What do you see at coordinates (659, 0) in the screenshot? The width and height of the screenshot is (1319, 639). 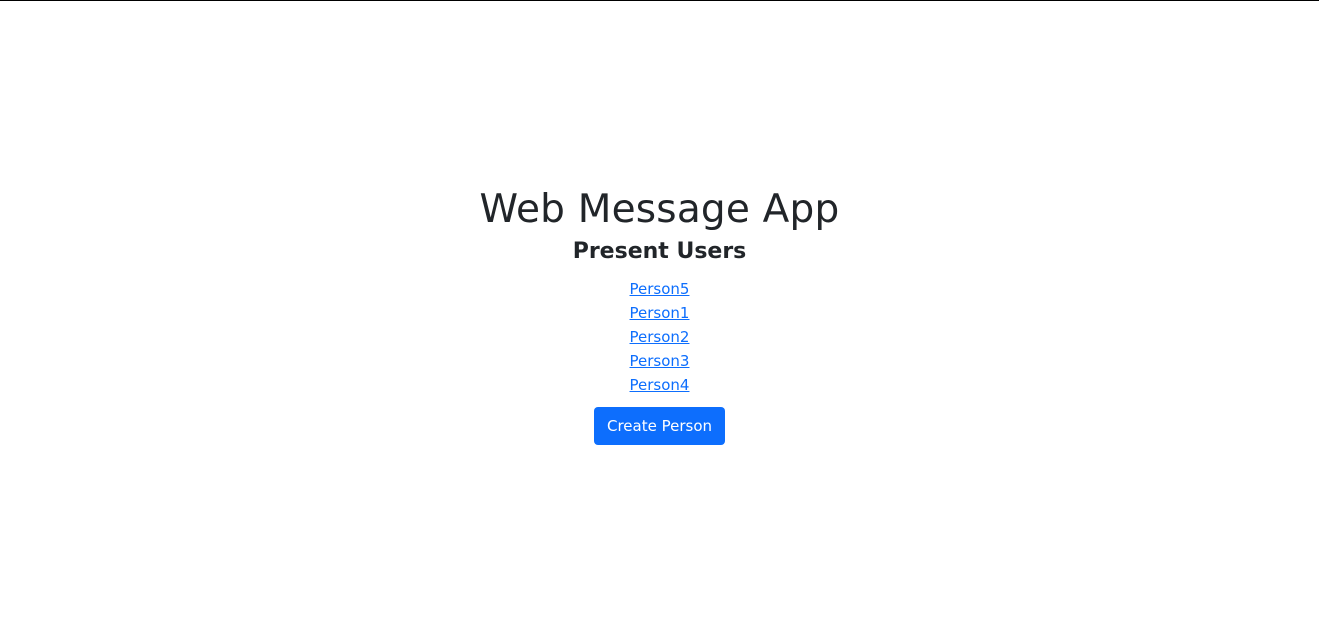 I see `top-border-line` at bounding box center [659, 0].